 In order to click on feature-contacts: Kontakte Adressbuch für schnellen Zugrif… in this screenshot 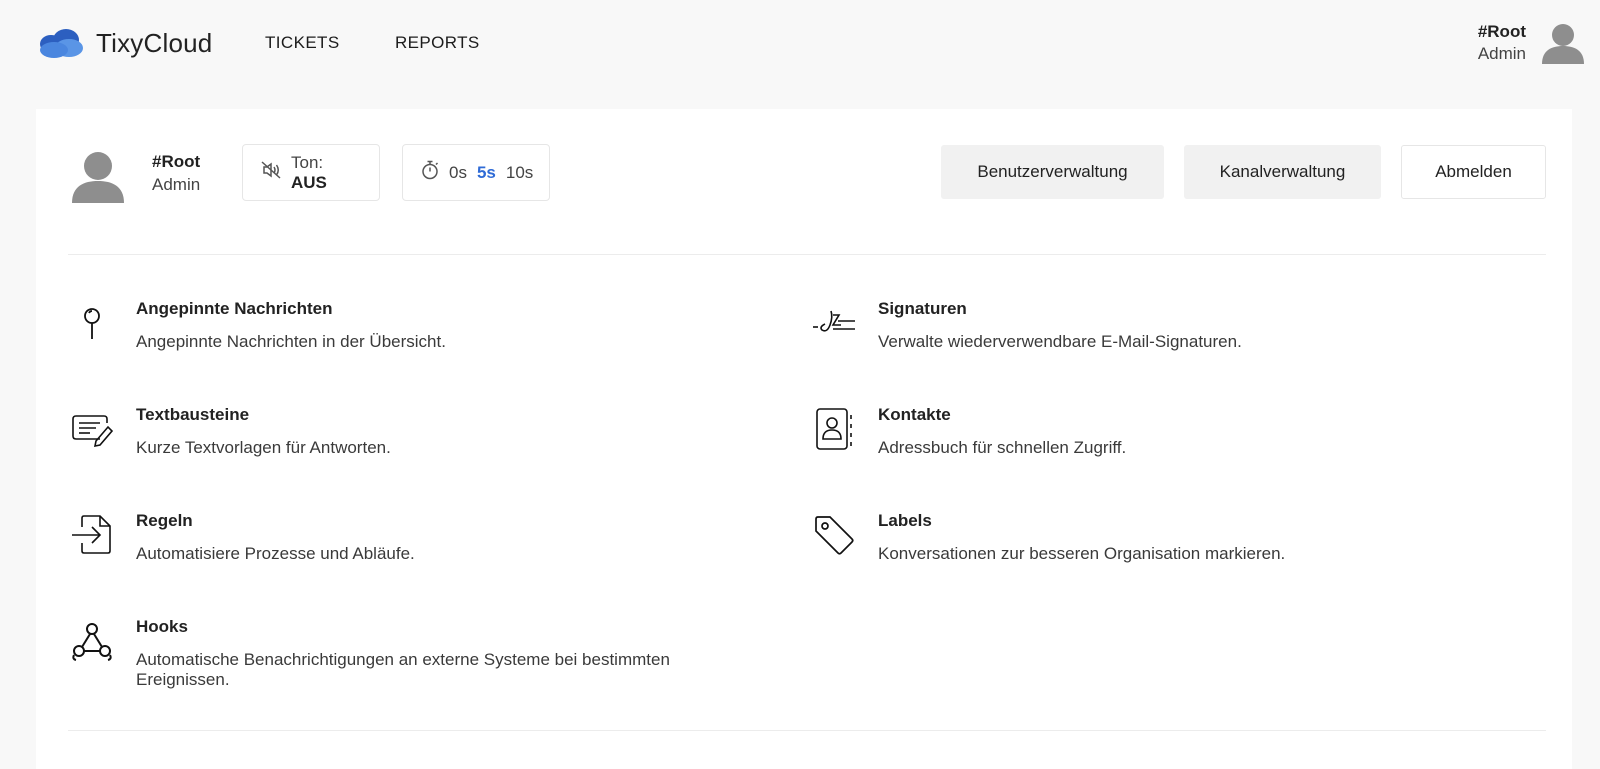, I will do `click(1160, 445)`.